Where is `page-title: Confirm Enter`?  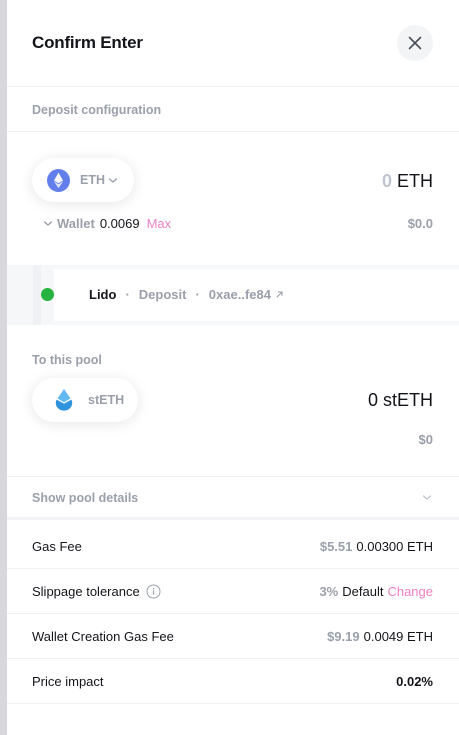 page-title: Confirm Enter is located at coordinates (87, 42).